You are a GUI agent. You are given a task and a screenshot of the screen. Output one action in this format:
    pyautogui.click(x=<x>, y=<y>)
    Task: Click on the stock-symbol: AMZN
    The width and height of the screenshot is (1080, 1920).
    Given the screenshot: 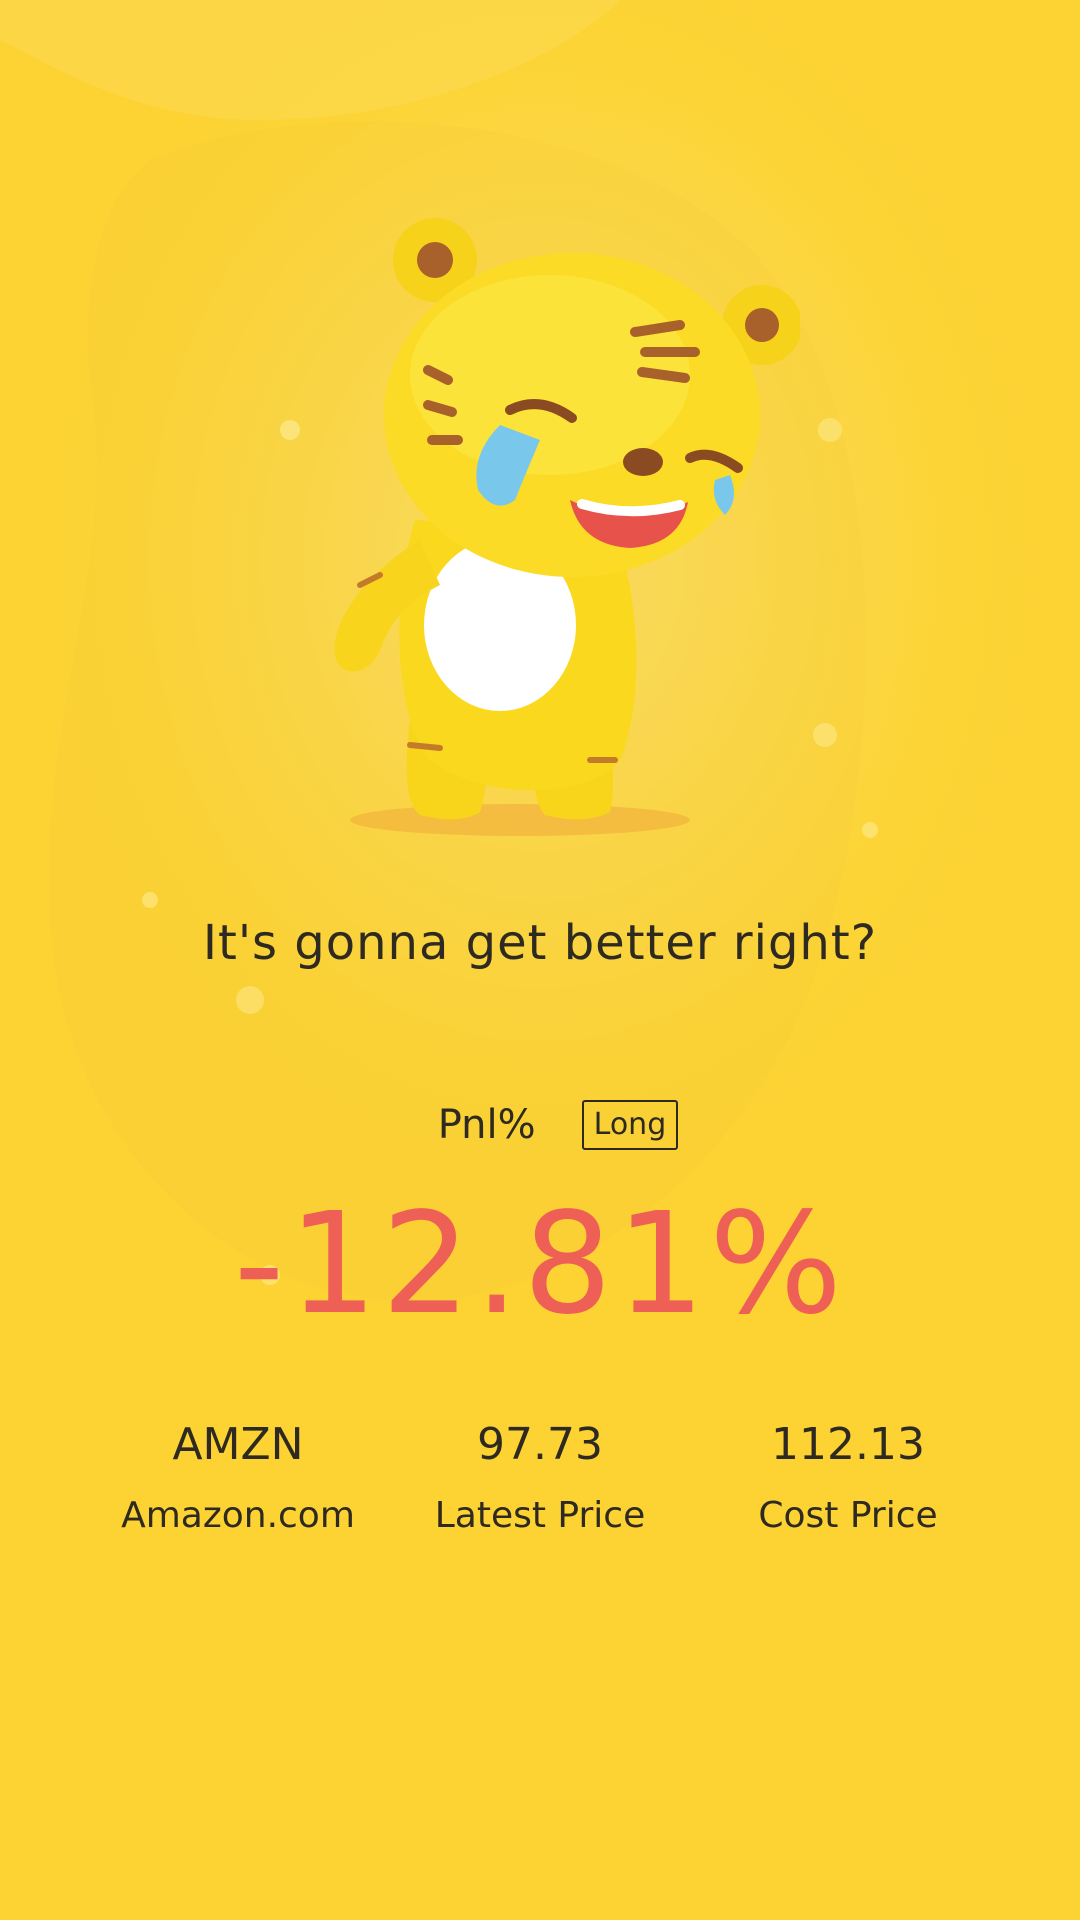 What is the action you would take?
    pyautogui.click(x=238, y=1444)
    